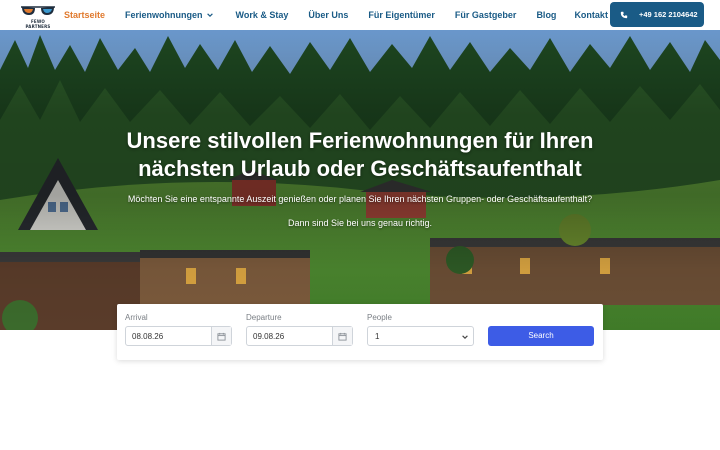  I want to click on nav-item-work-stay: Work & Stay, so click(262, 15).